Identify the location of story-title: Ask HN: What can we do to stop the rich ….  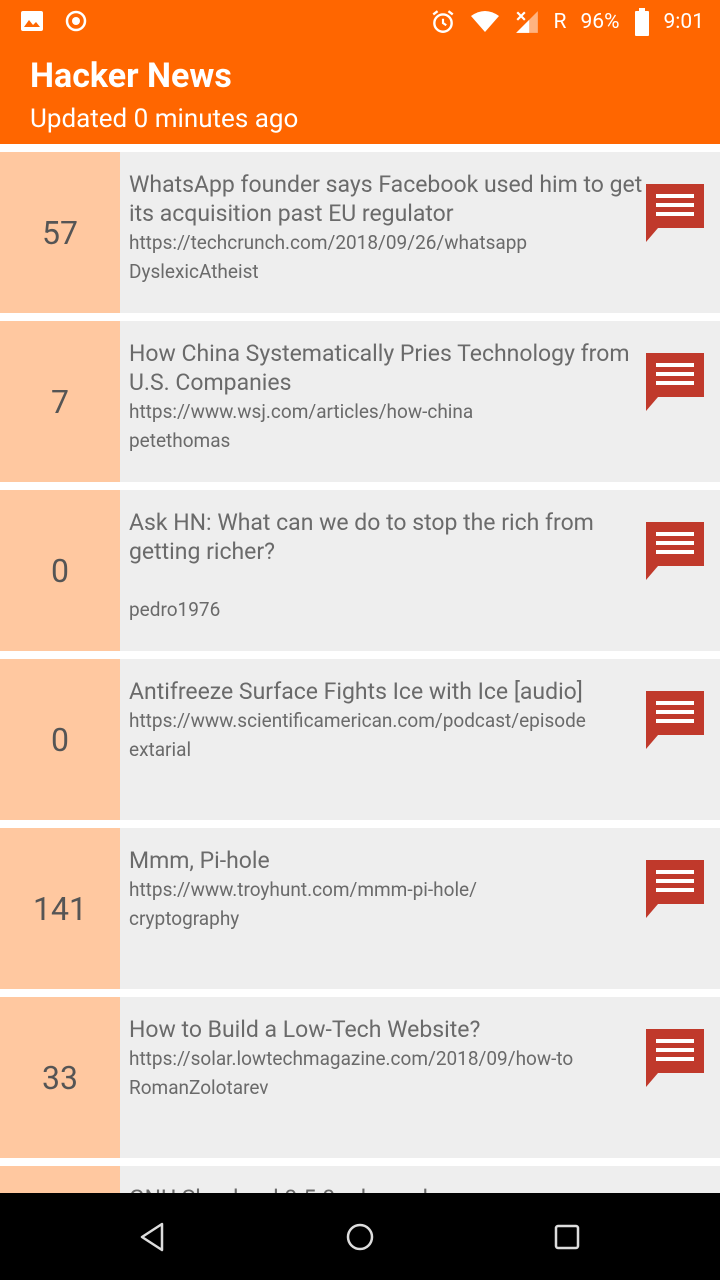
(386, 537).